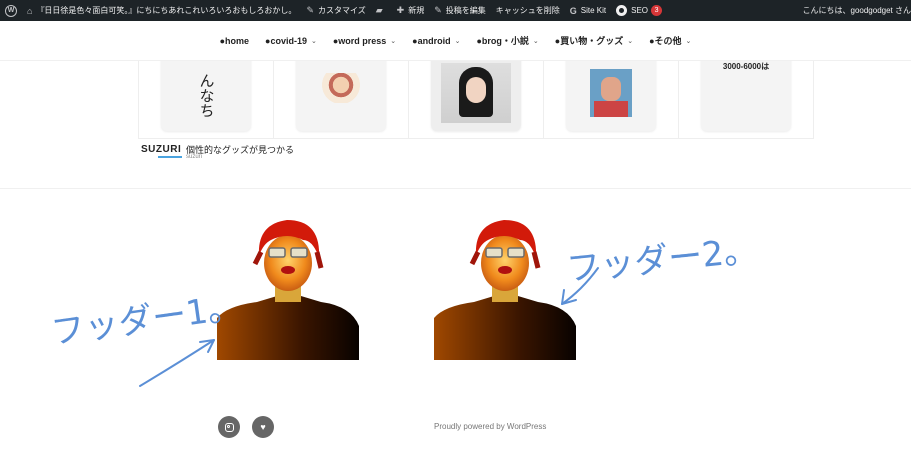  I want to click on powered-by-wordpress: Proudly powered by WordPress, so click(490, 426).